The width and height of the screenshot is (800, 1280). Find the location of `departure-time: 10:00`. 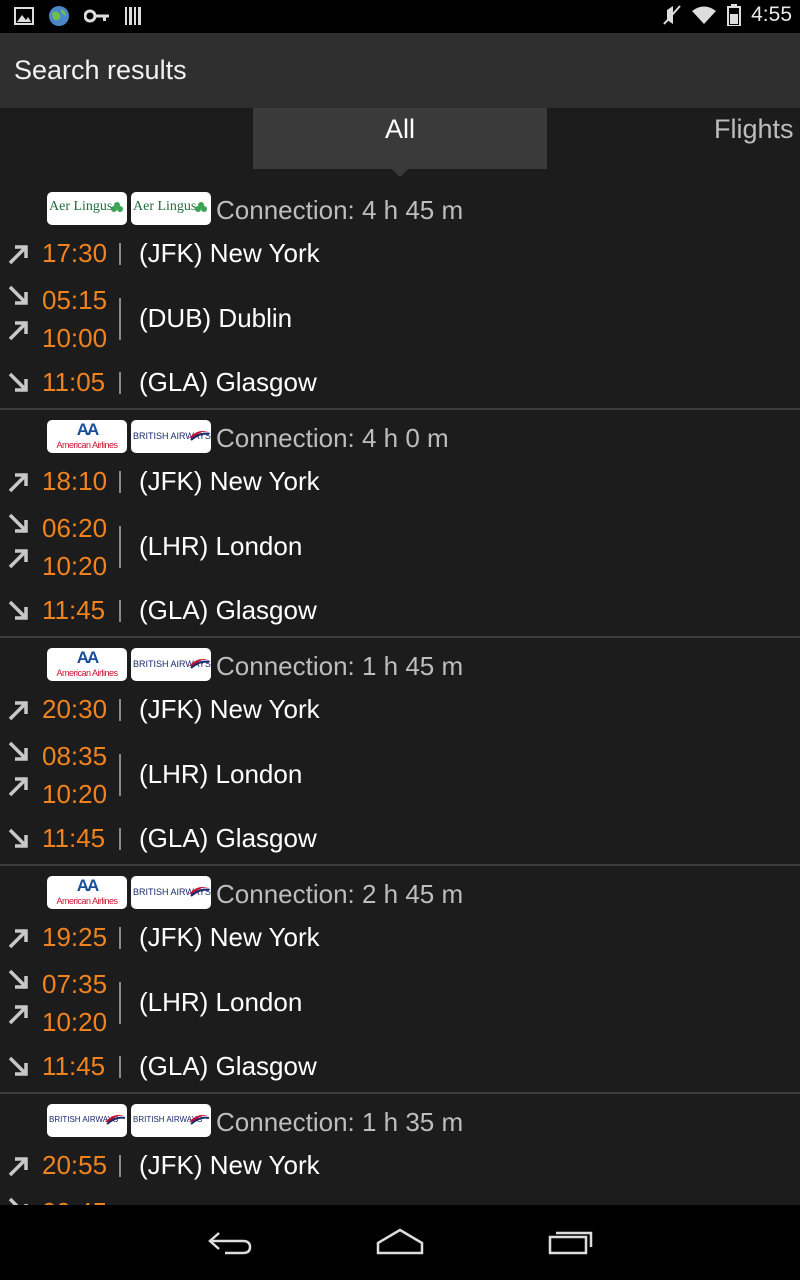

departure-time: 10:00 is located at coordinates (75, 338).